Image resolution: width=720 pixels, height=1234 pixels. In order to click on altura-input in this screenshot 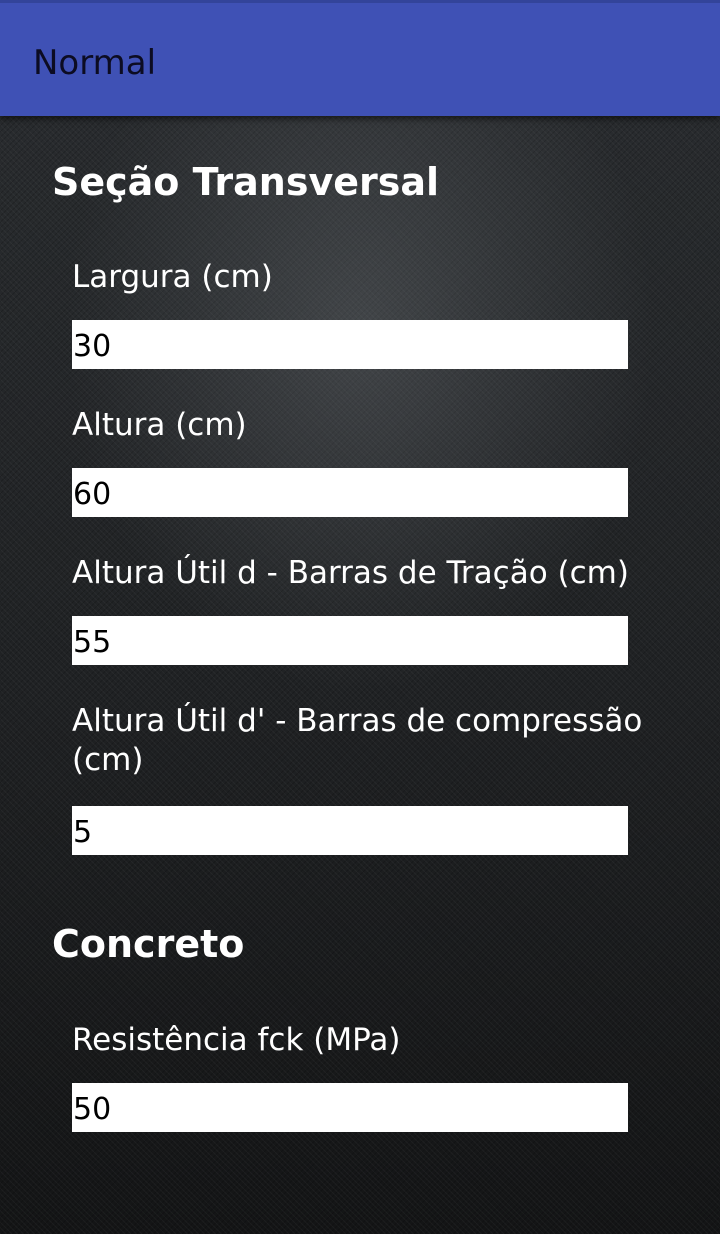, I will do `click(350, 492)`.